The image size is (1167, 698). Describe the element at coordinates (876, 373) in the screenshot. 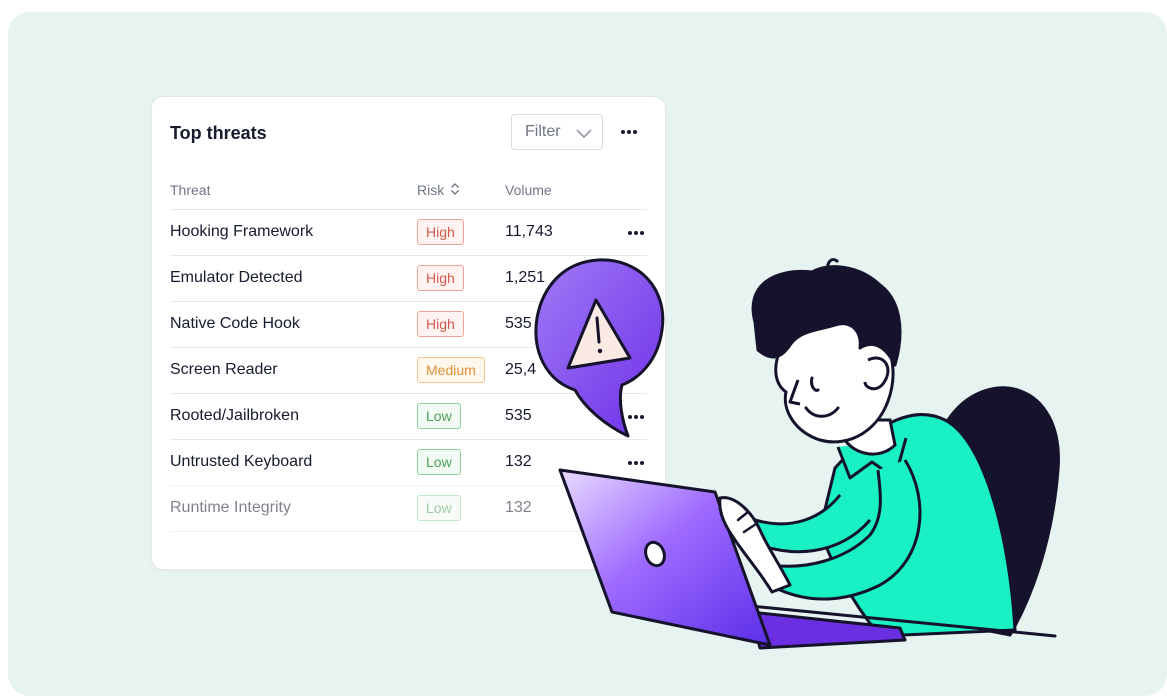

I see `ear` at that location.